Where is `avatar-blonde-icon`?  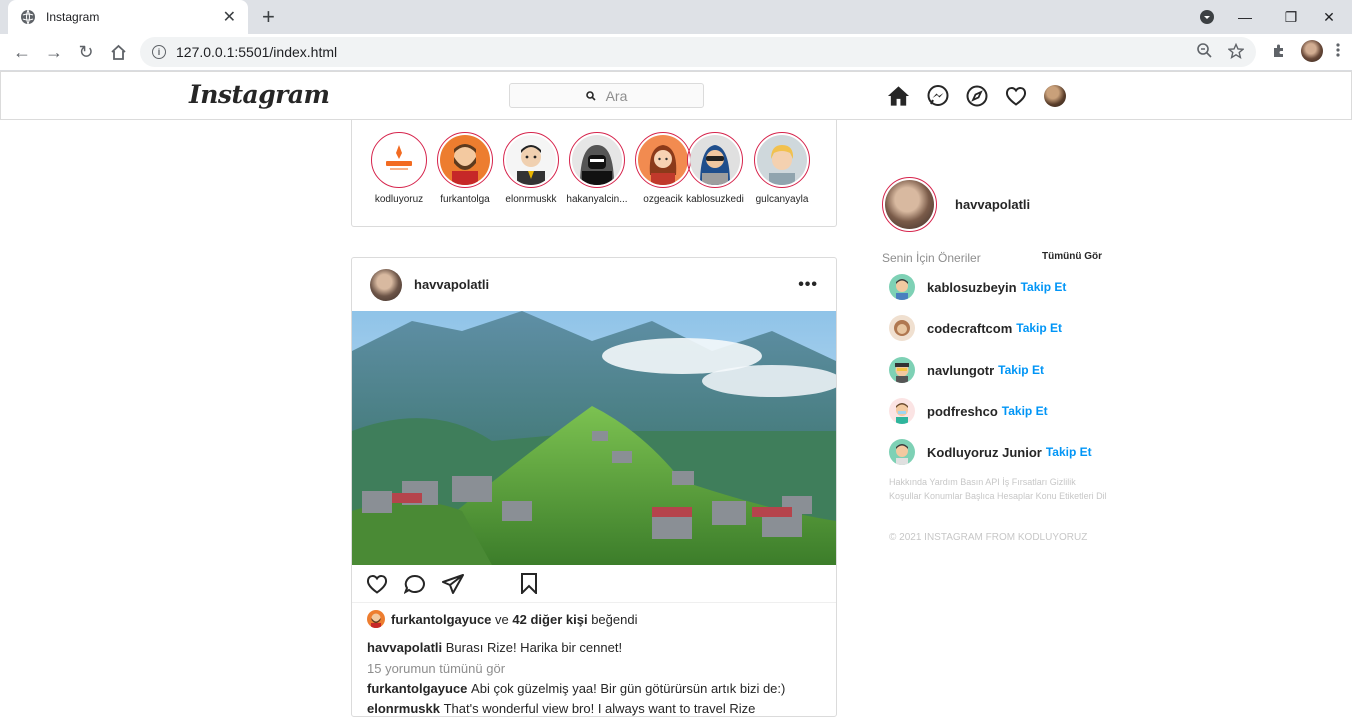
avatar-blonde-icon is located at coordinates (782, 160).